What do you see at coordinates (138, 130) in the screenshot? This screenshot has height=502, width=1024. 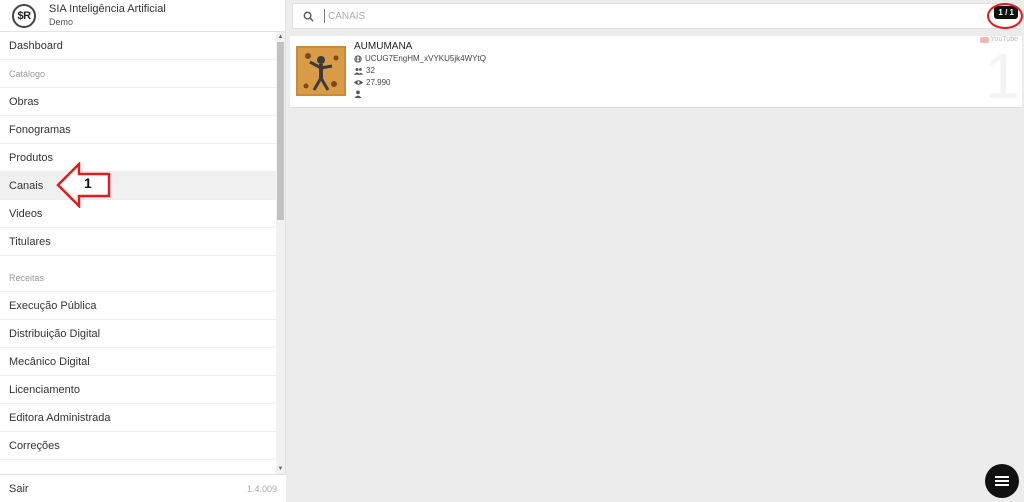 I see `sidebar-item-fonogramas: Fonogramas` at bounding box center [138, 130].